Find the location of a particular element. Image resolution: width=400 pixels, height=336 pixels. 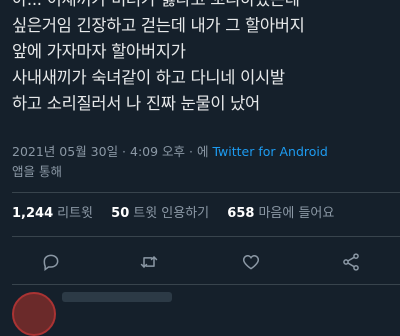

quotes-count: 50 is located at coordinates (120, 213).